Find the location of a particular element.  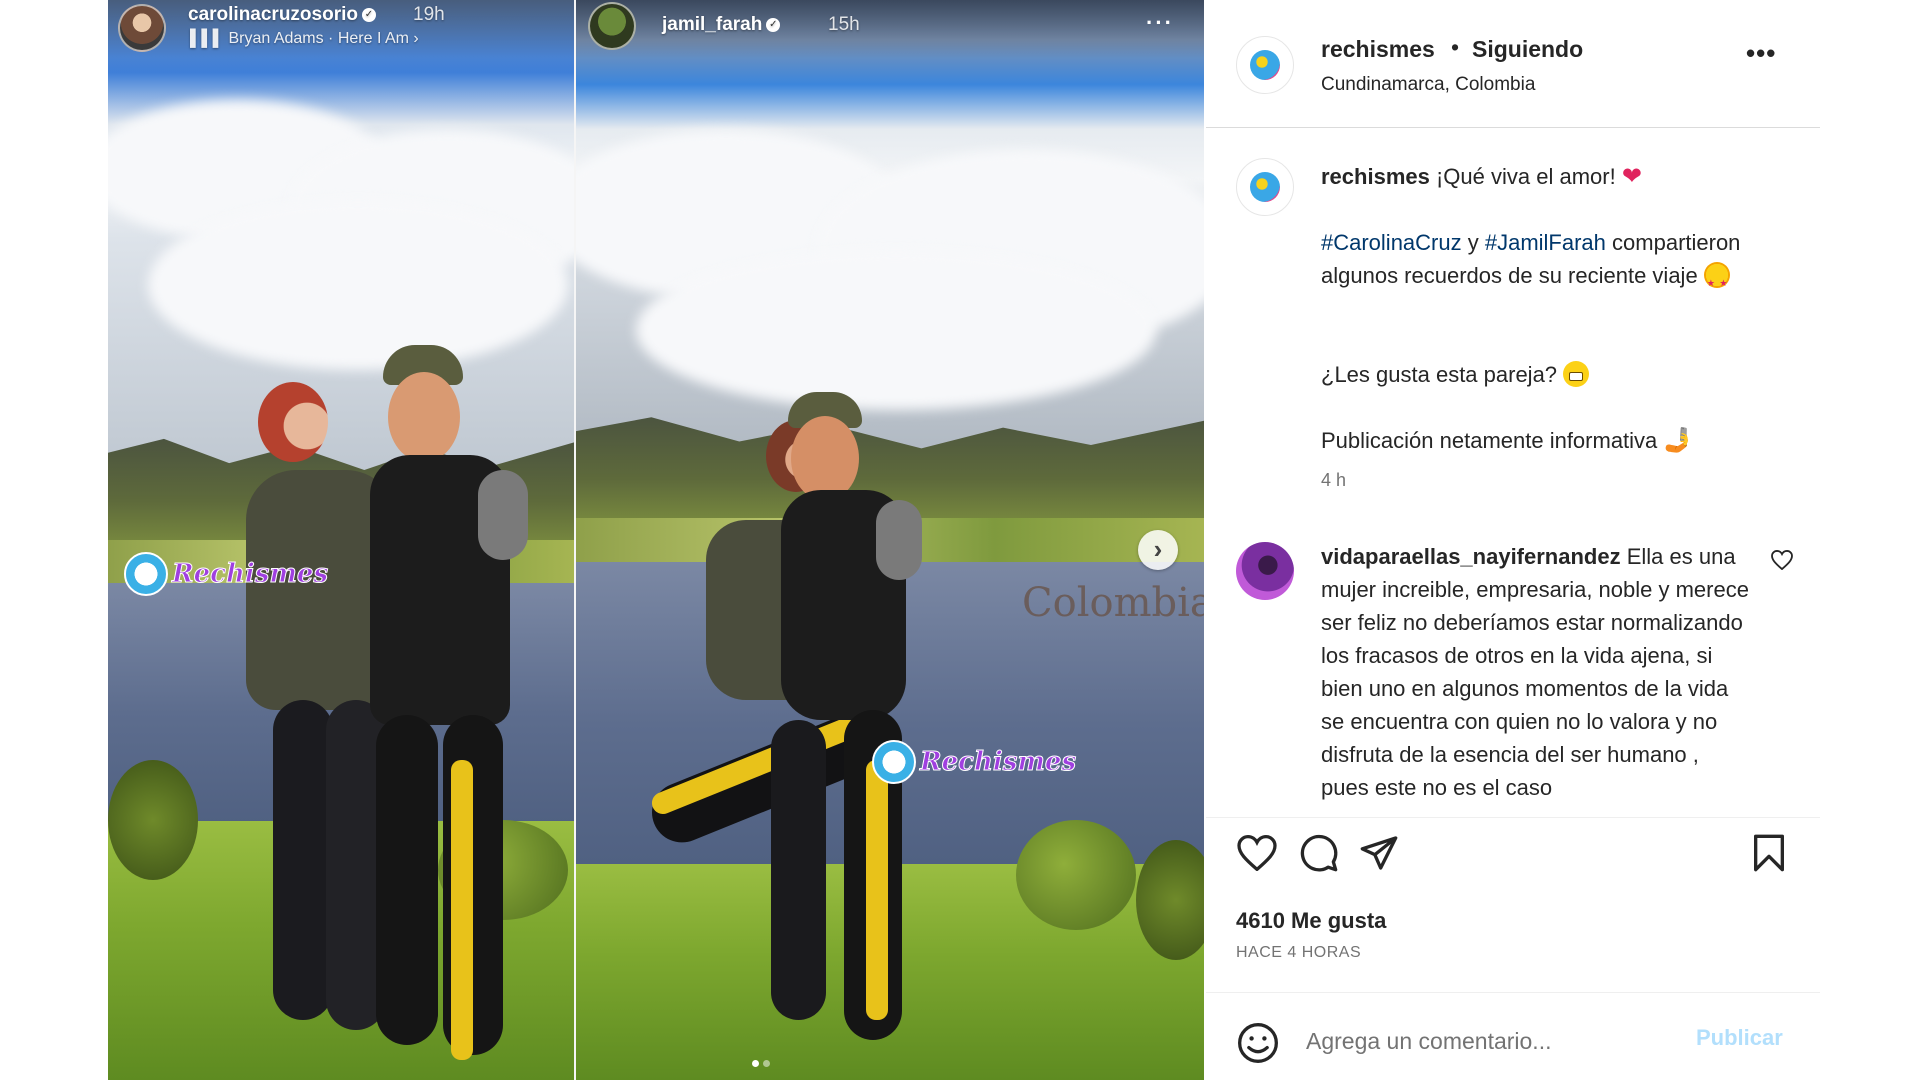

caption-line-1: ¡Qué viva el amor! is located at coordinates (1525, 176).